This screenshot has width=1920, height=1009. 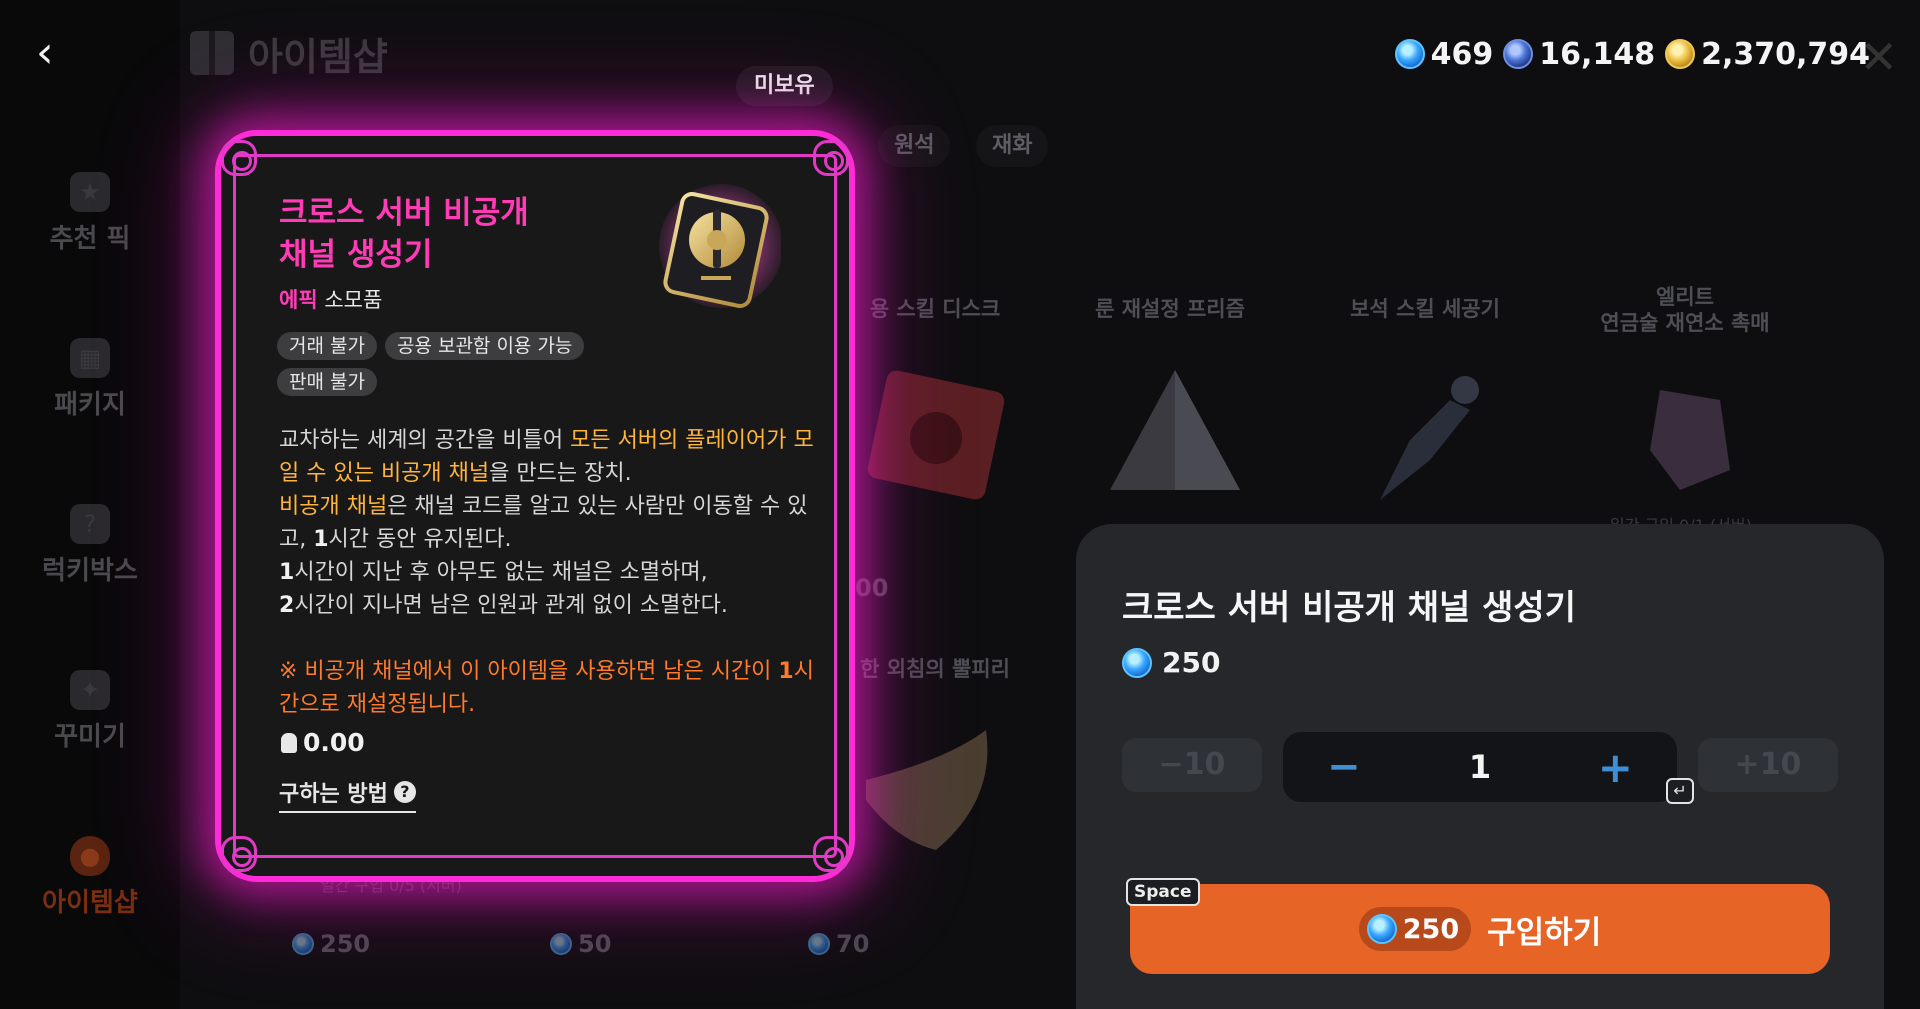 I want to click on grid-item-price: 00, so click(x=871, y=588).